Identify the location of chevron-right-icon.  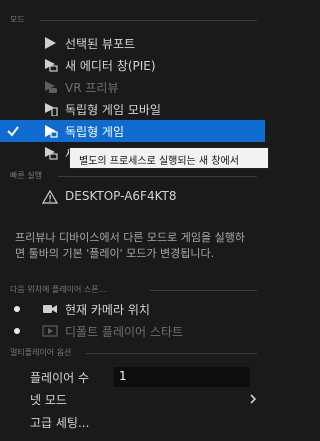
(253, 399).